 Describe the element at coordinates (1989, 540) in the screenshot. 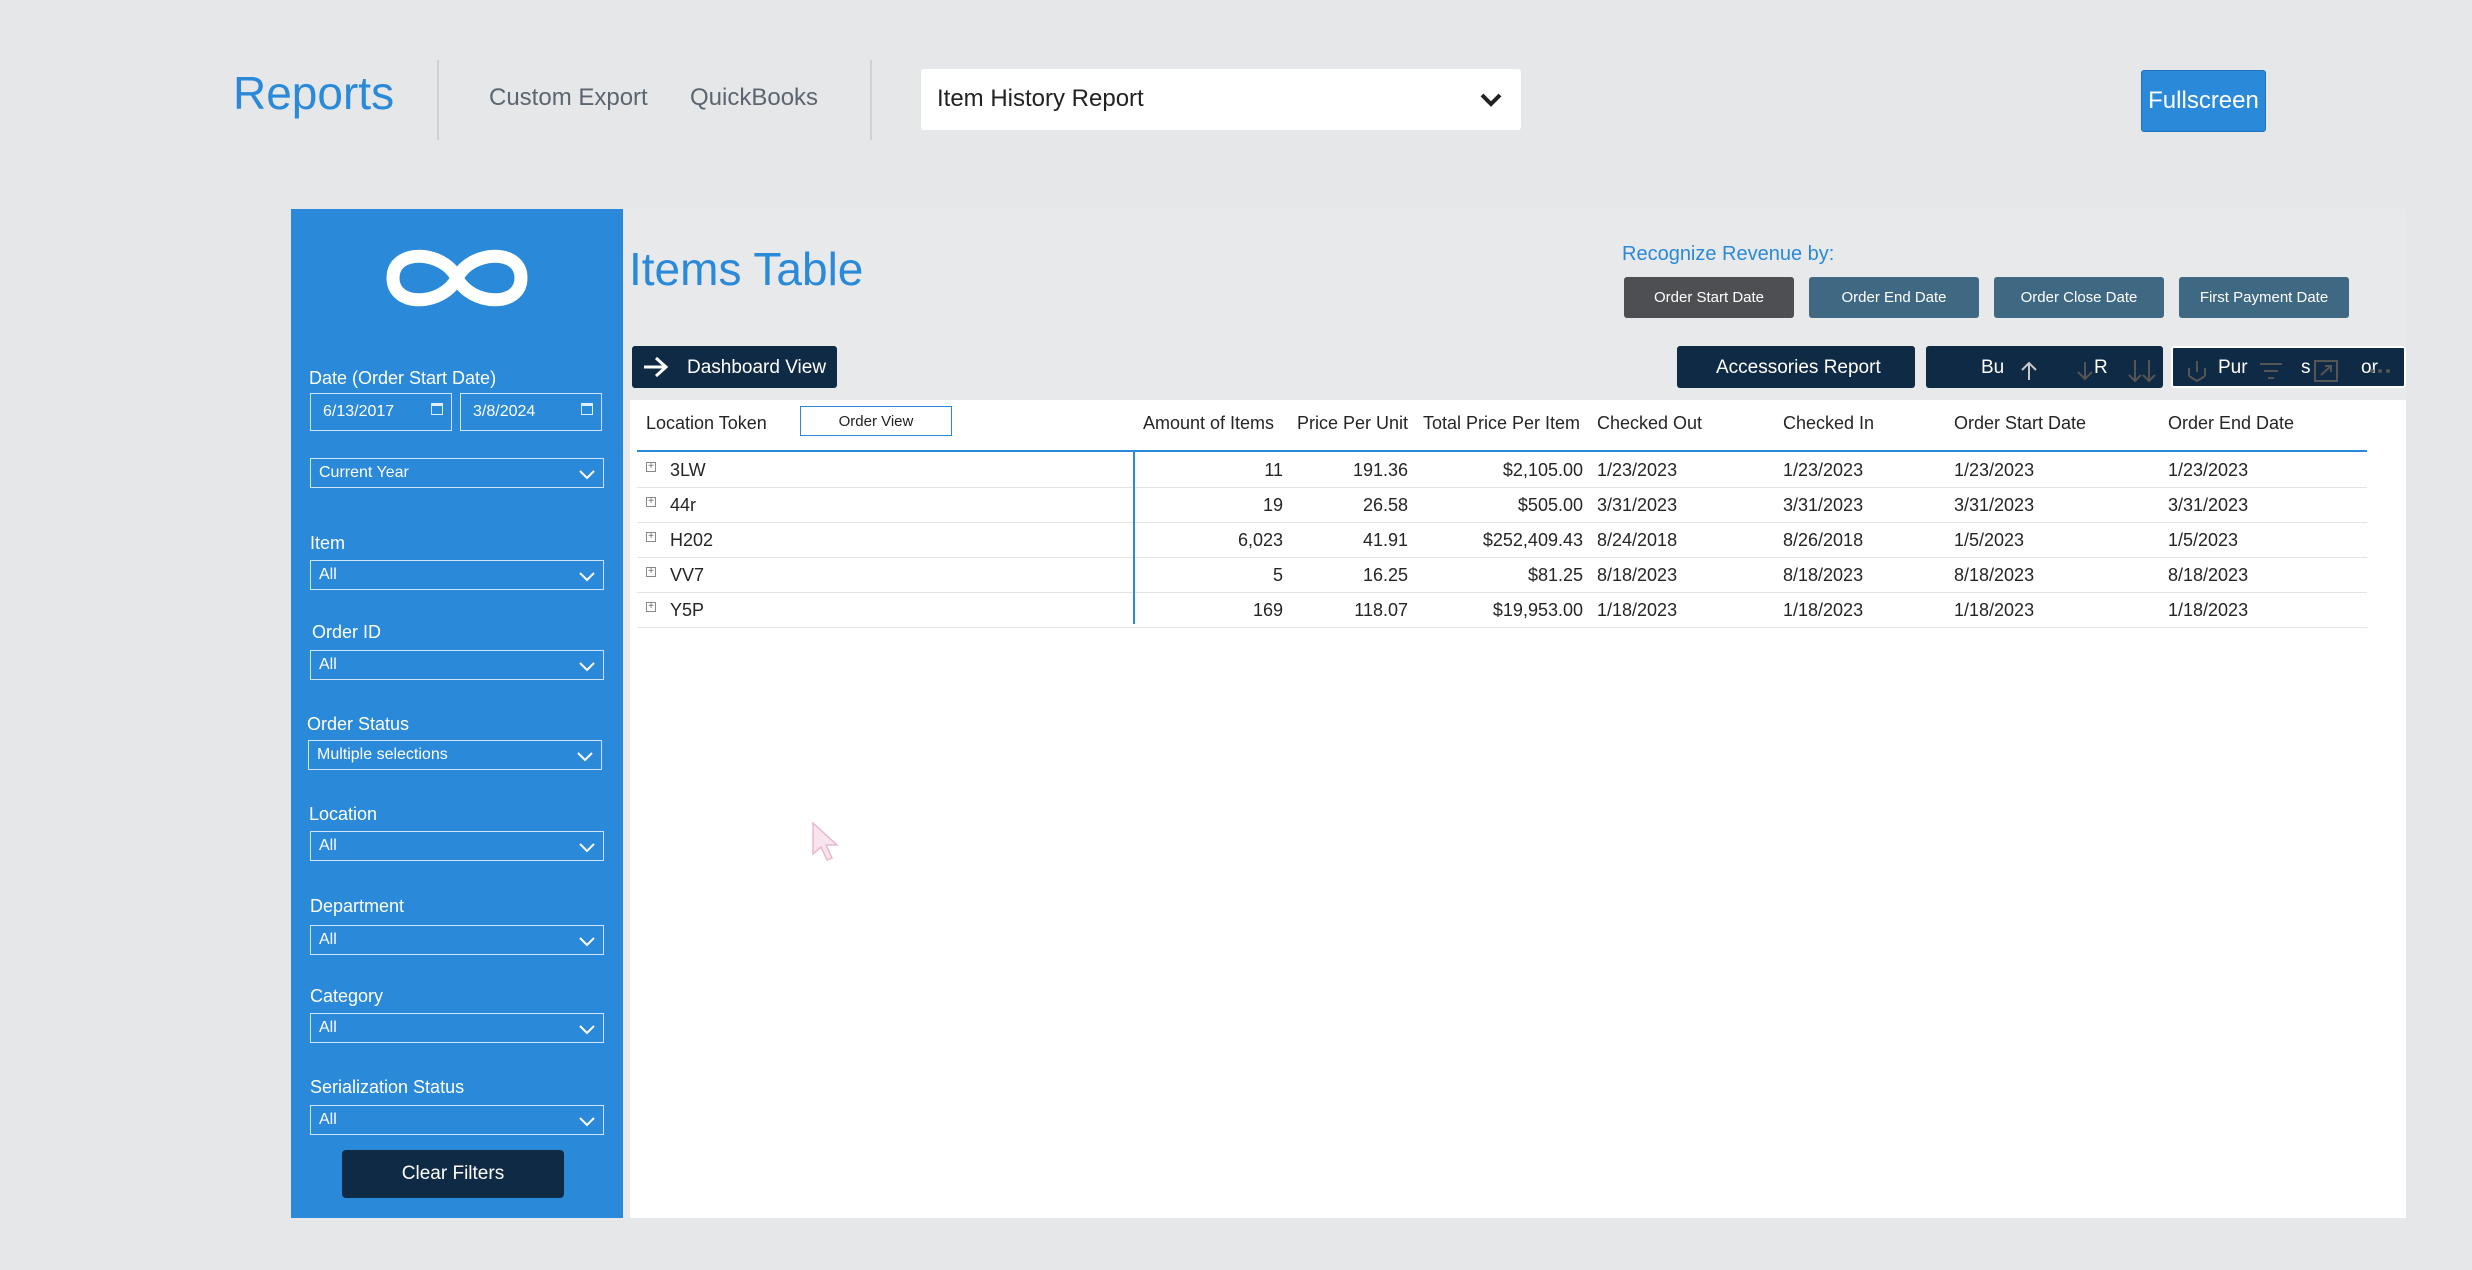

I see `cell-order-start: 1/5/2023` at that location.